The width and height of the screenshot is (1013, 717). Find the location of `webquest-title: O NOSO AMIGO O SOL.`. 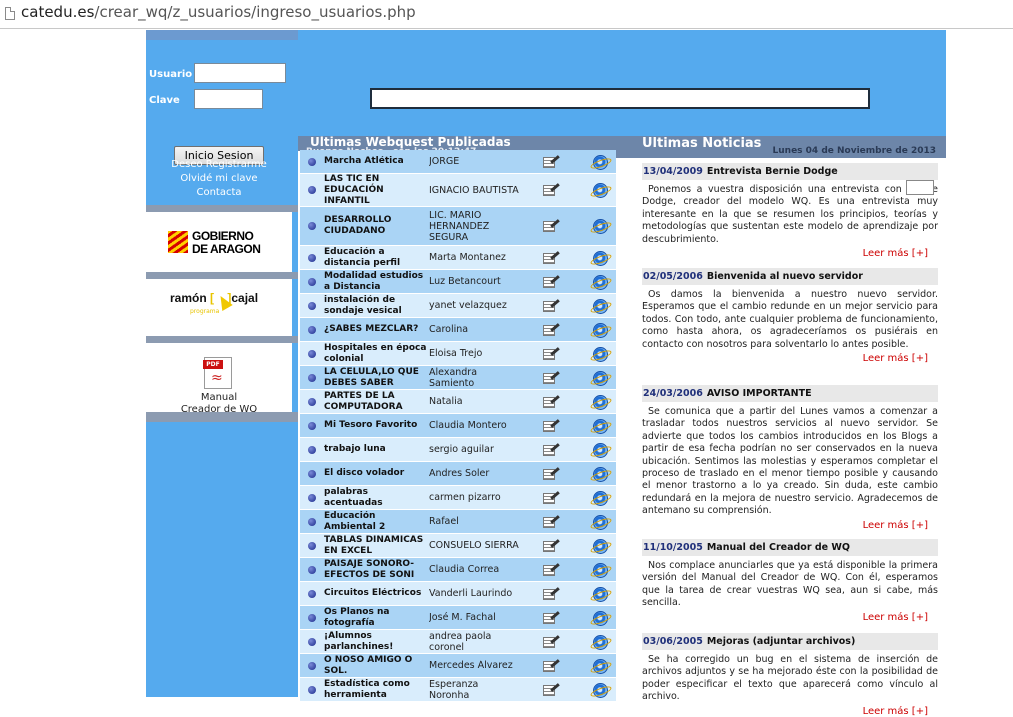

webquest-title: O NOSO AMIGO O SOL. is located at coordinates (376, 666).